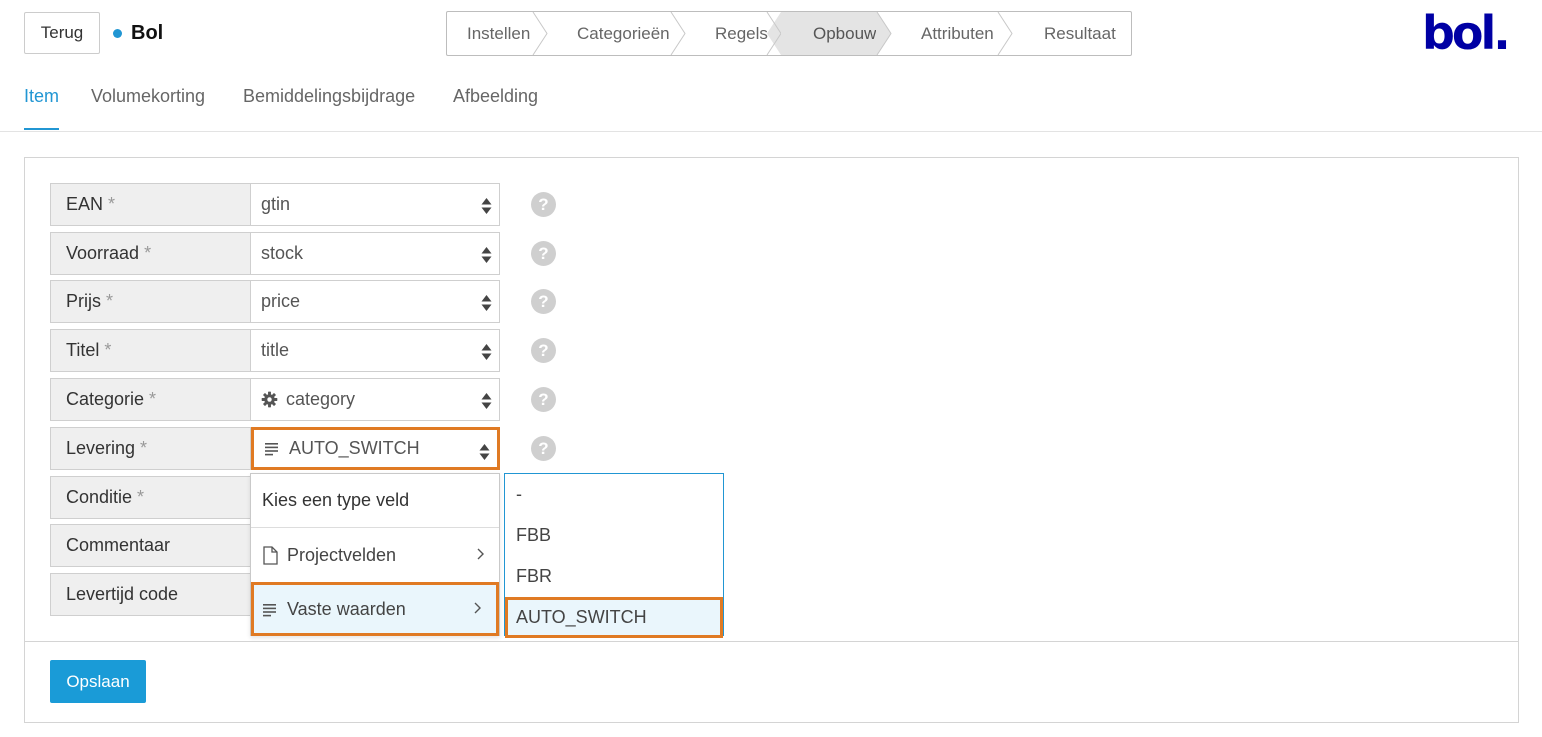 This screenshot has height=737, width=1542. I want to click on channel-indicator: Bol, so click(138, 33).